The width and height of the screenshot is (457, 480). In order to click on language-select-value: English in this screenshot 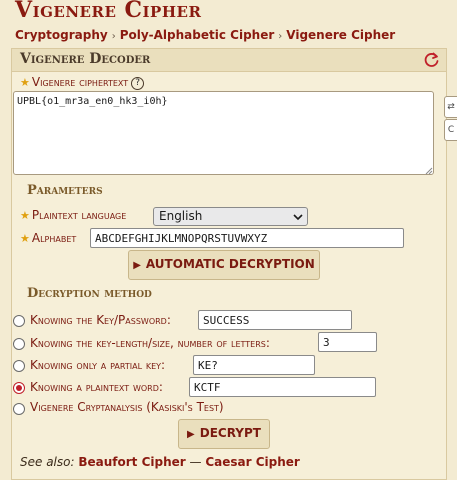, I will do `click(181, 216)`.